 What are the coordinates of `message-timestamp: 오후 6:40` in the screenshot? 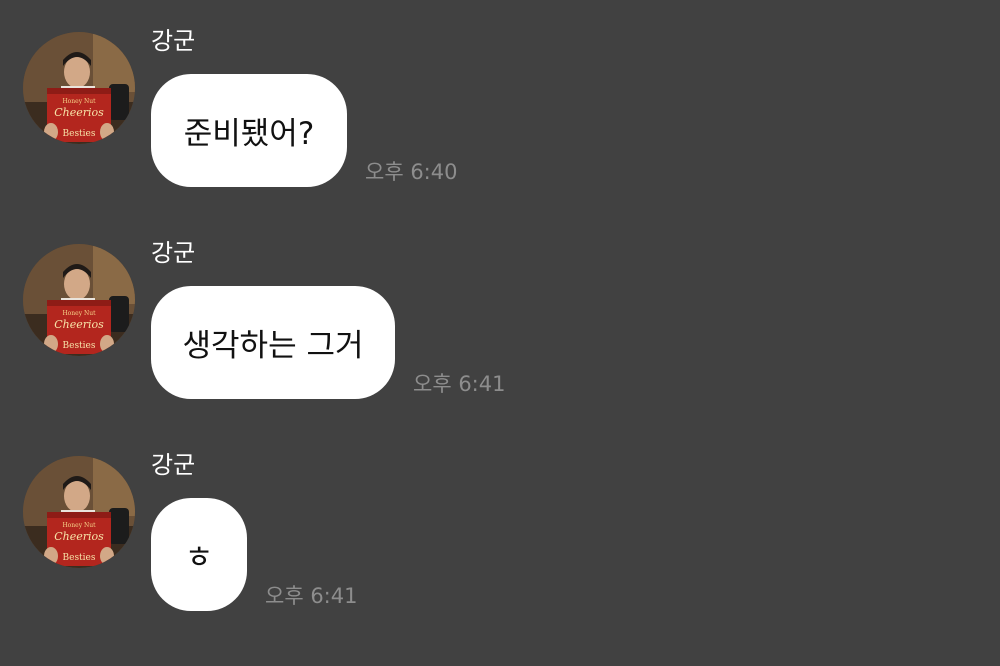 It's located at (411, 172).